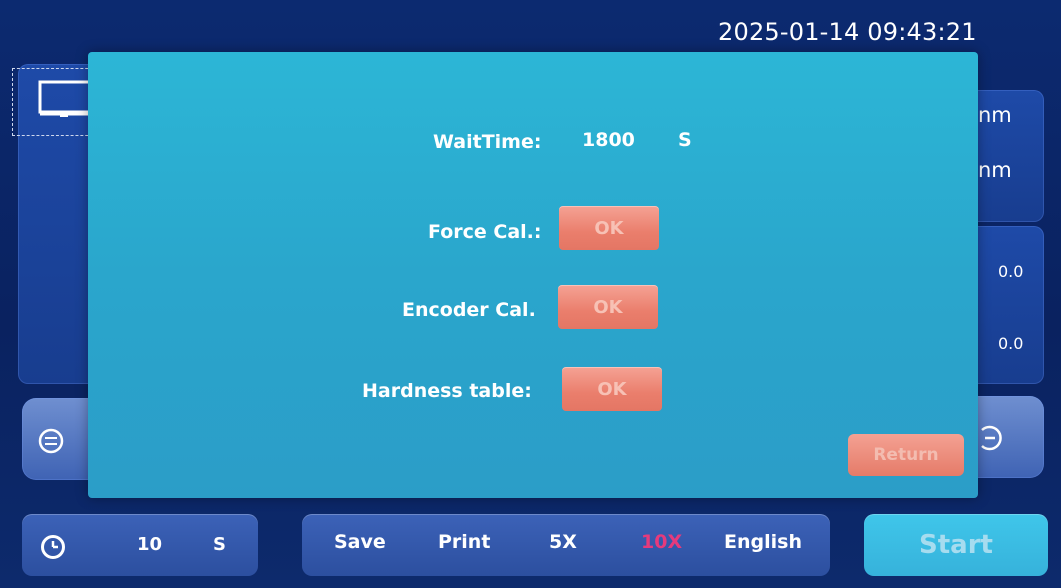 This screenshot has height=588, width=1061. I want to click on hardness-table-ok-button: OK, so click(612, 389).